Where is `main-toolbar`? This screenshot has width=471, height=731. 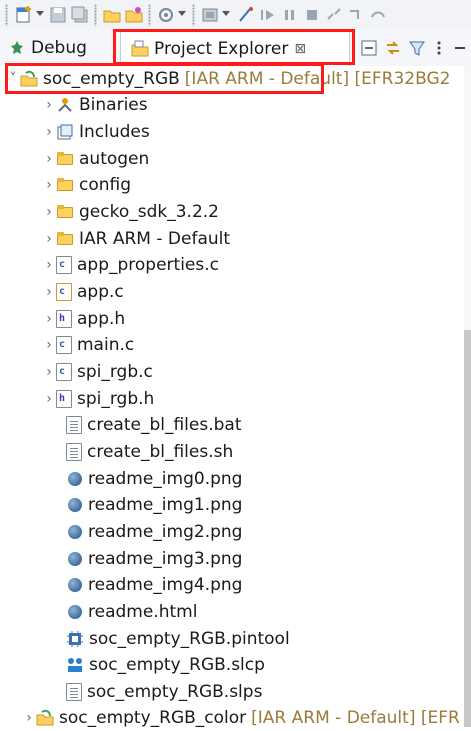 main-toolbar is located at coordinates (235, 15).